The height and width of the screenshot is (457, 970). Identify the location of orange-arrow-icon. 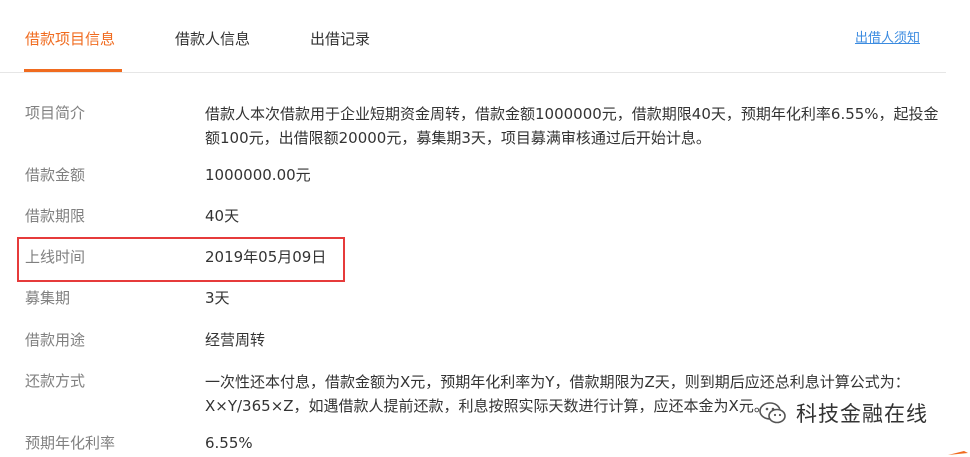
(958, 453).